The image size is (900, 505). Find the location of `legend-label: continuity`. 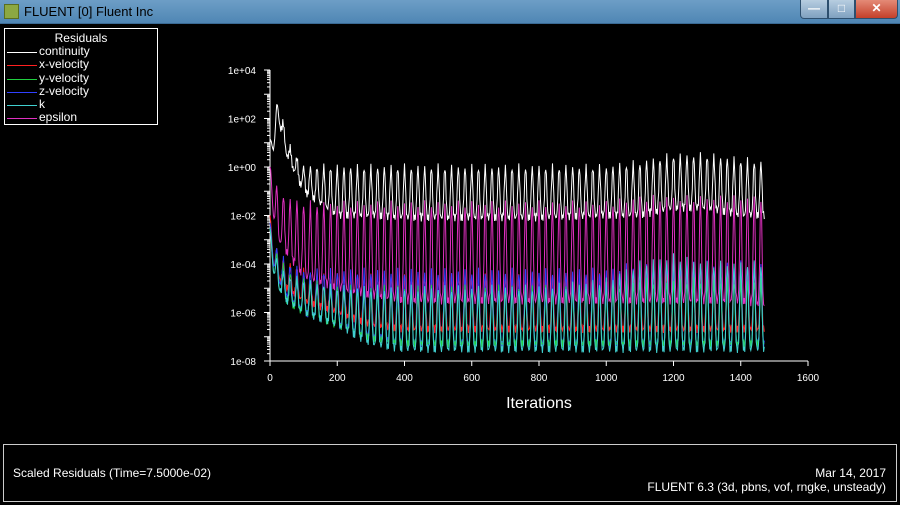

legend-label: continuity is located at coordinates (64, 51).